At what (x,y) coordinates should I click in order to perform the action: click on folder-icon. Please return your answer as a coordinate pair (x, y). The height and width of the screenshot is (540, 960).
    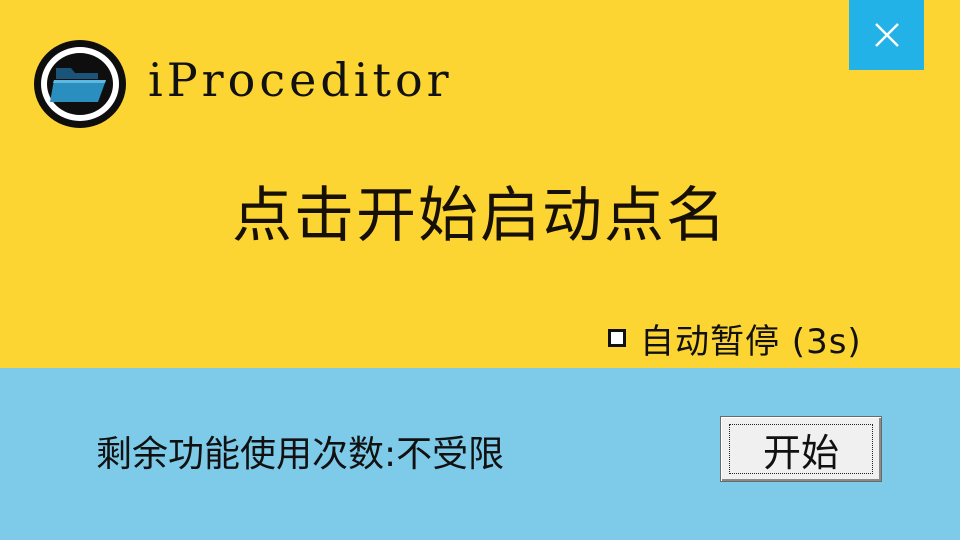
    Looking at the image, I should click on (80, 84).